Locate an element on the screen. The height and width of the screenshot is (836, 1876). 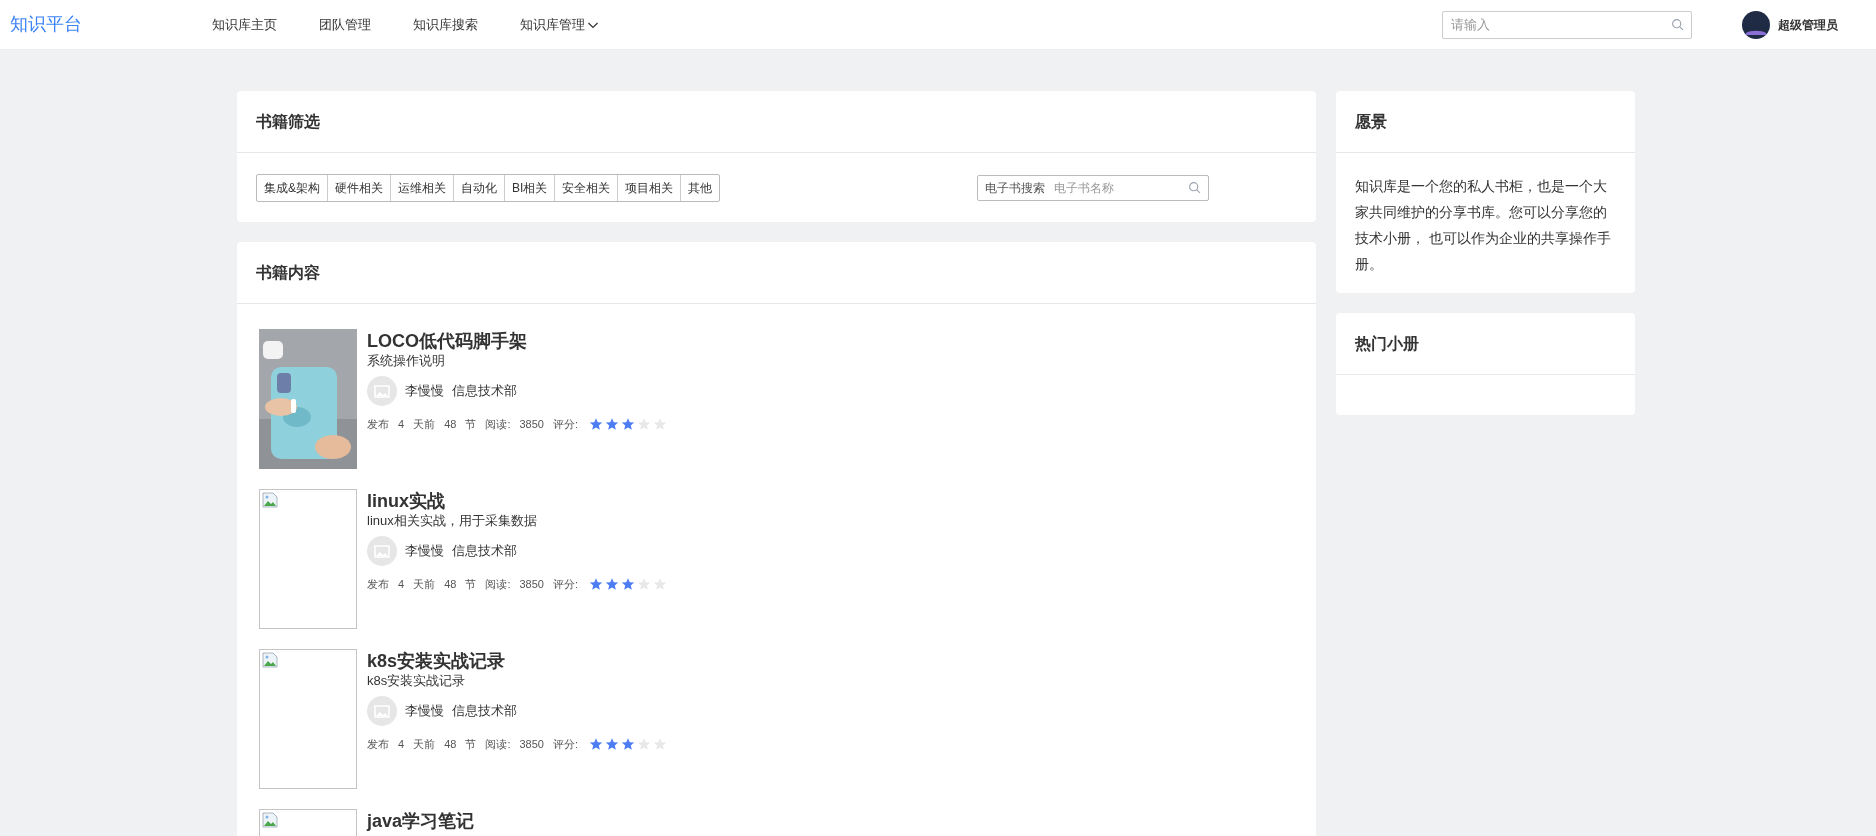
book-description: k8s安装实战记录 is located at coordinates (417, 681).